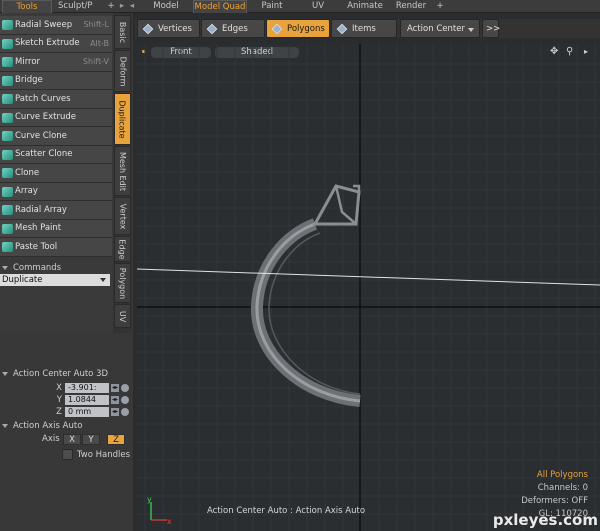  I want to click on mirror-icon, so click(7, 62).